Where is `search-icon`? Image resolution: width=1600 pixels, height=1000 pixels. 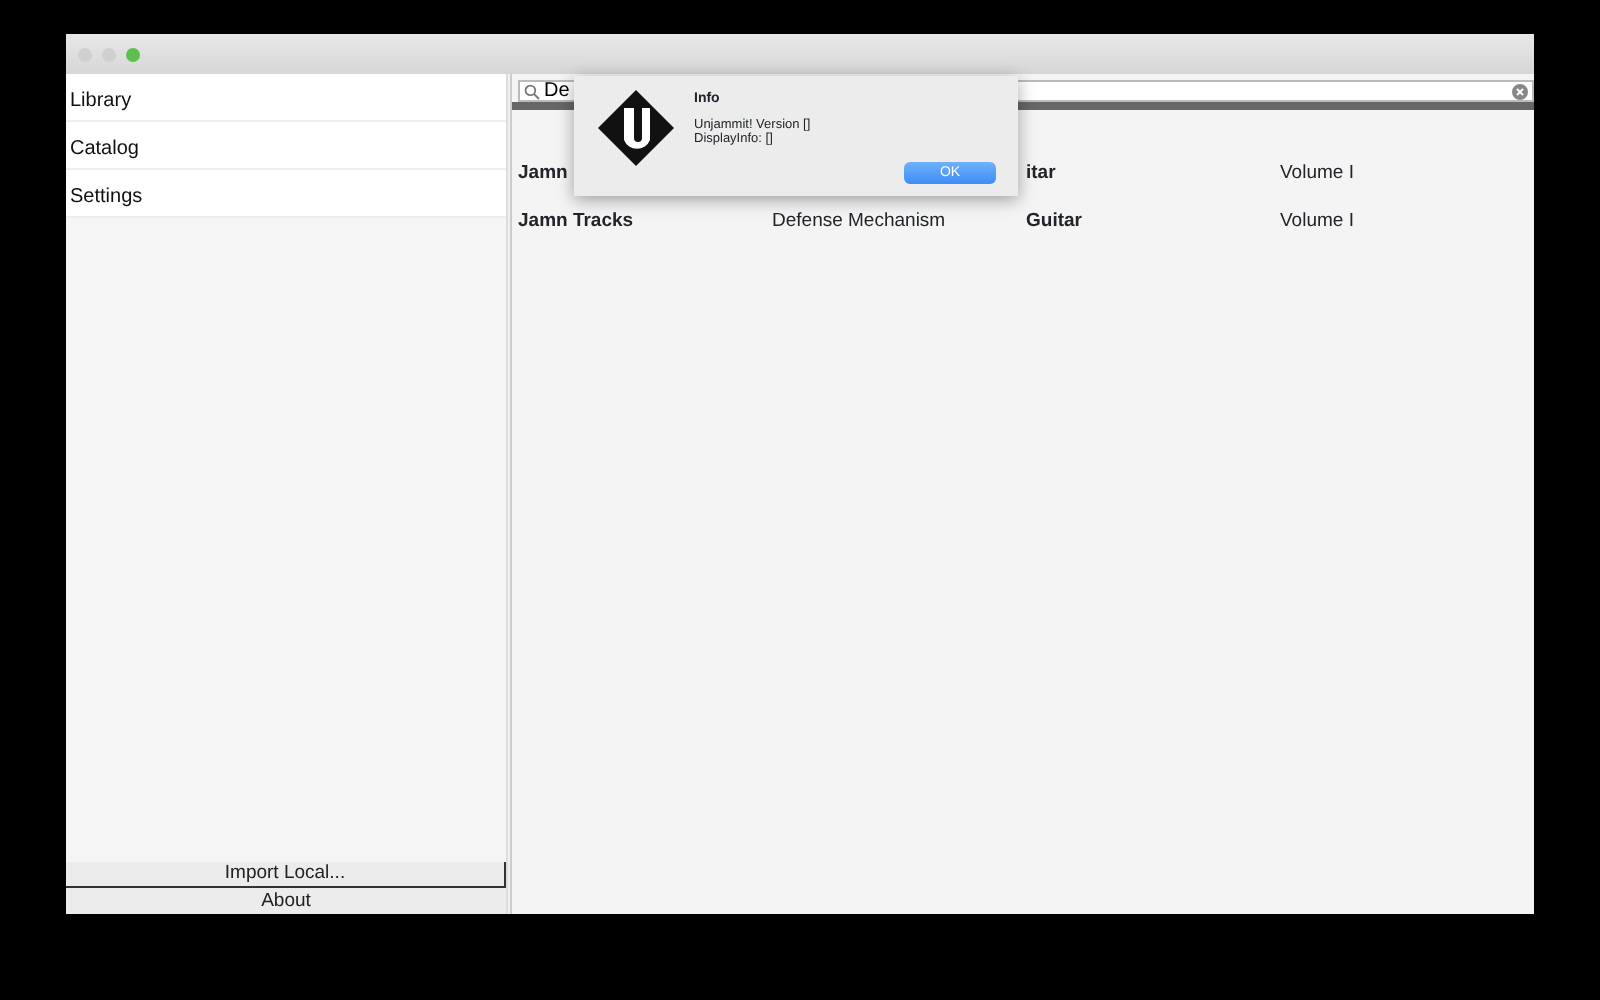
search-icon is located at coordinates (532, 91).